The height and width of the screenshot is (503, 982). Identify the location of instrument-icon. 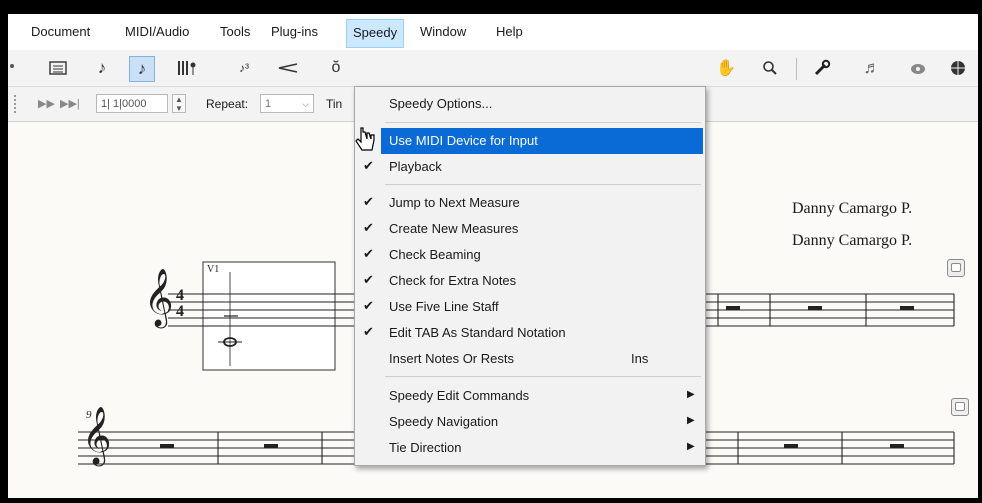
(918, 68).